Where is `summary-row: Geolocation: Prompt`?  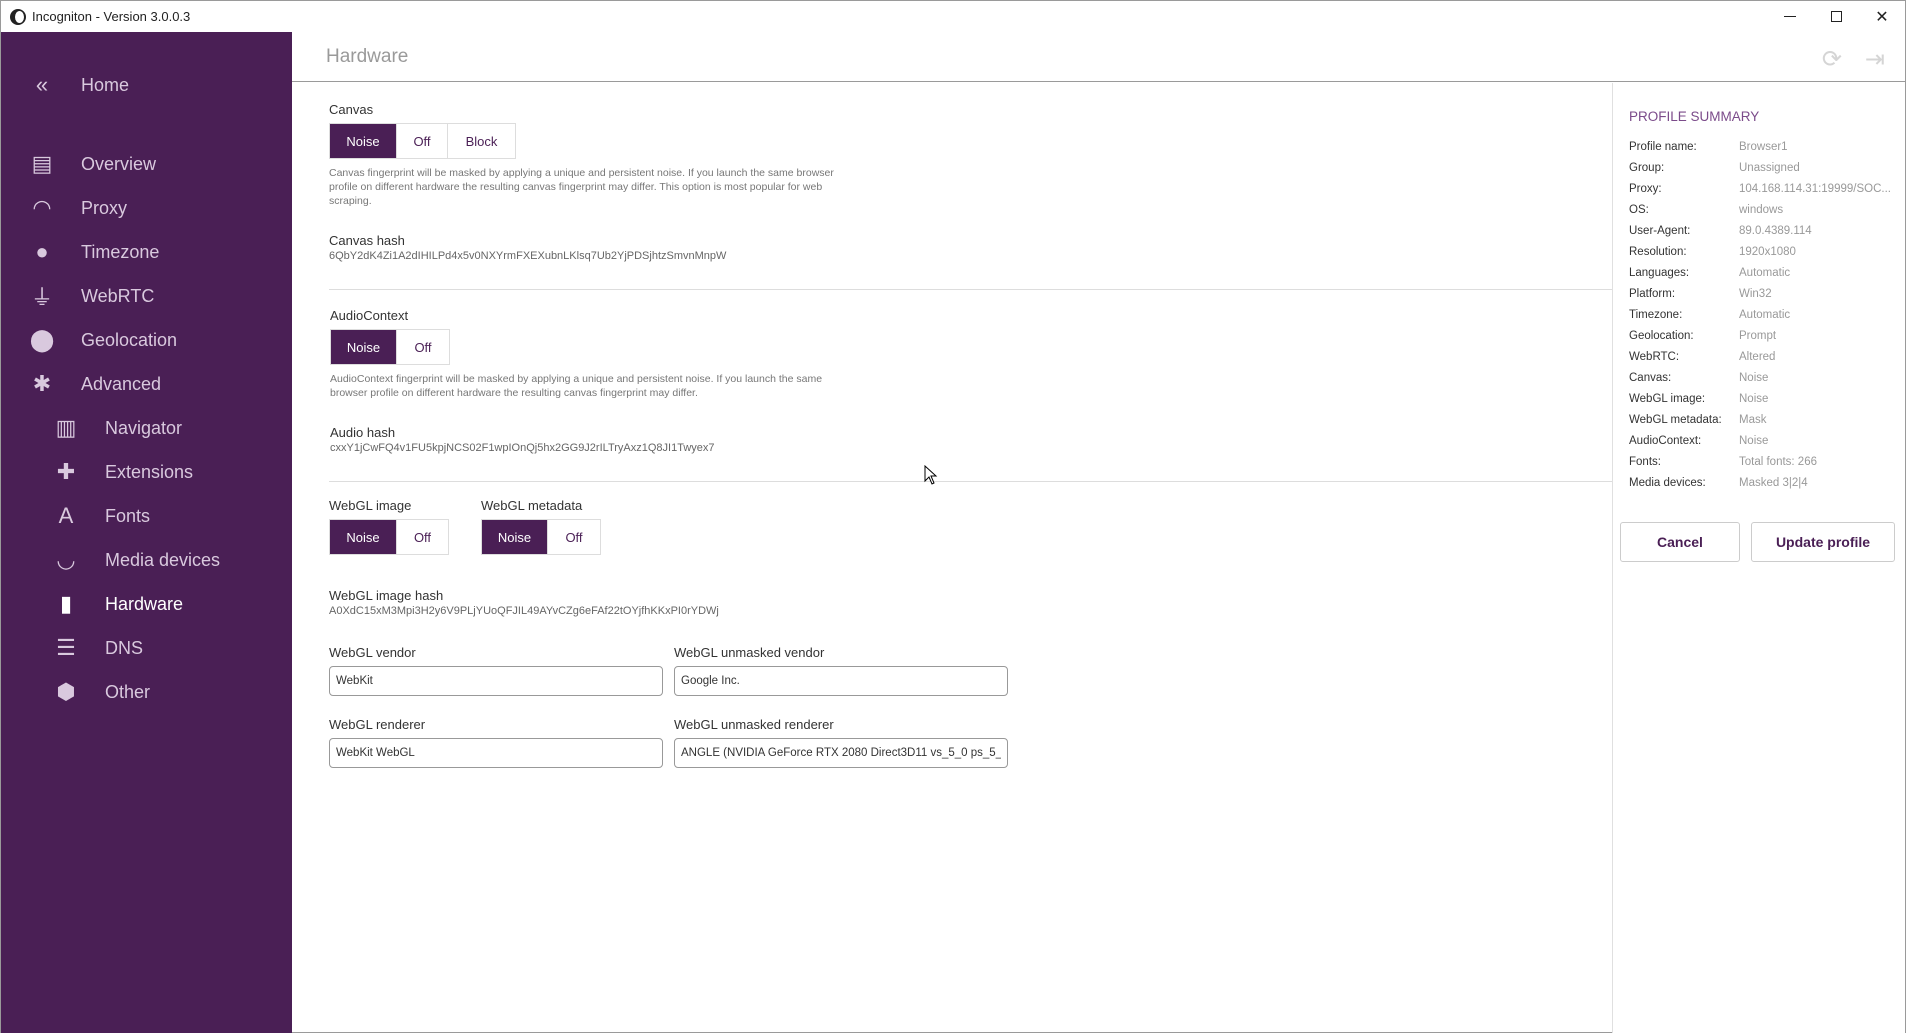
summary-row: Geolocation: Prompt is located at coordinates (1764, 339).